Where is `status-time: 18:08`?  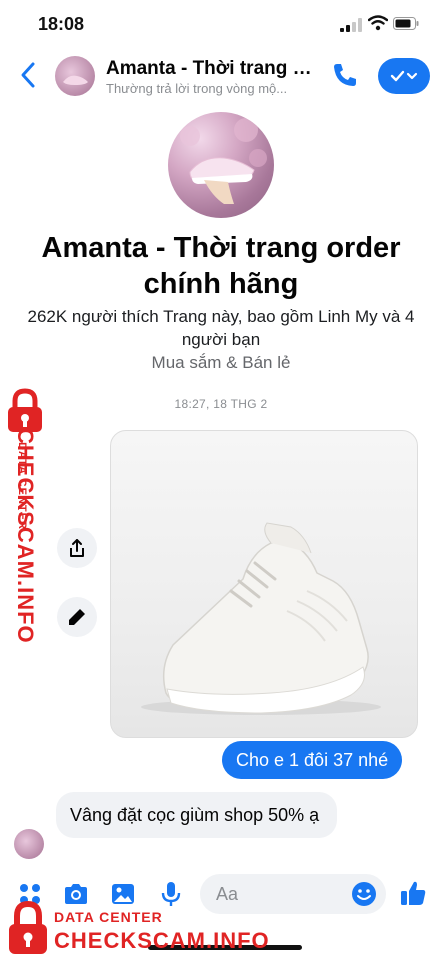
status-time: 18:08 is located at coordinates (61, 24).